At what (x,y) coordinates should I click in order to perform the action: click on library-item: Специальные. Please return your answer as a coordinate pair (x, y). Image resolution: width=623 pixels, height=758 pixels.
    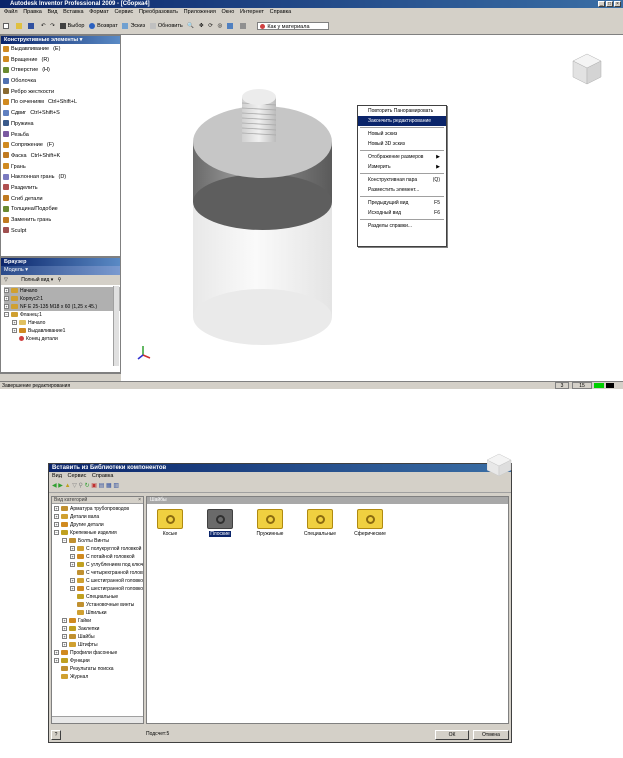
    Looking at the image, I should click on (320, 523).